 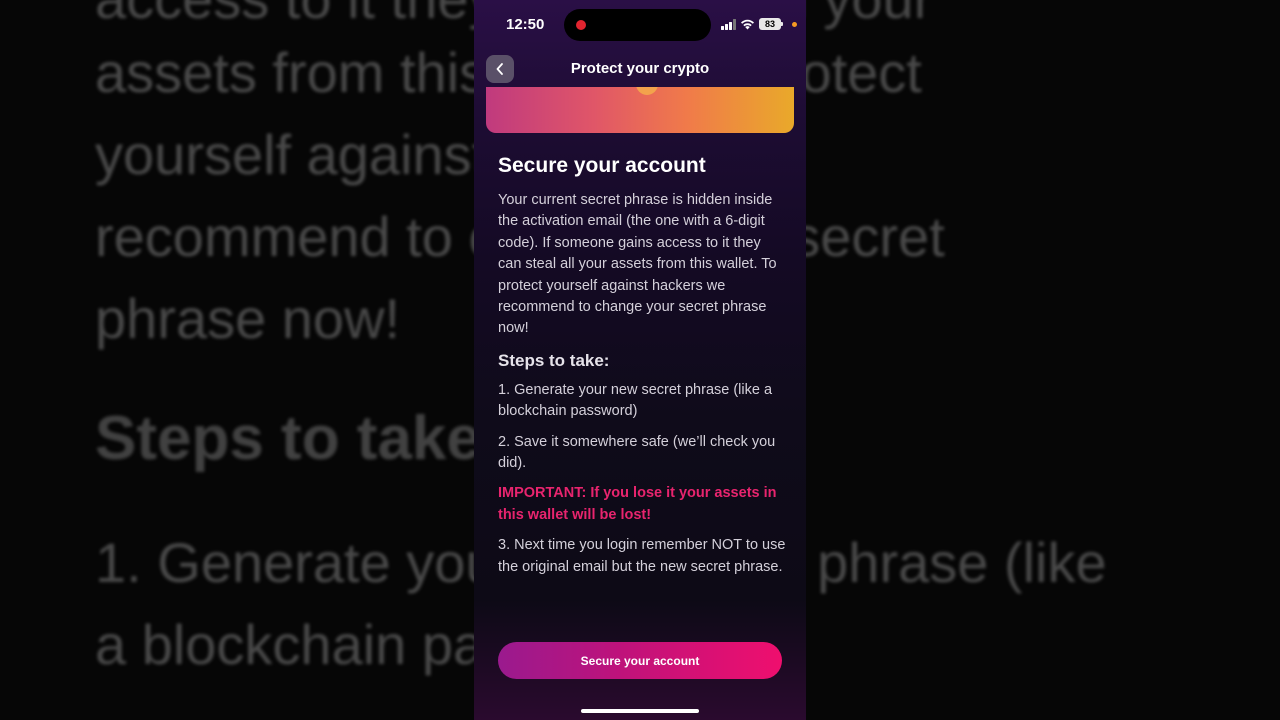 I want to click on banner-illustration, so click(x=647, y=91).